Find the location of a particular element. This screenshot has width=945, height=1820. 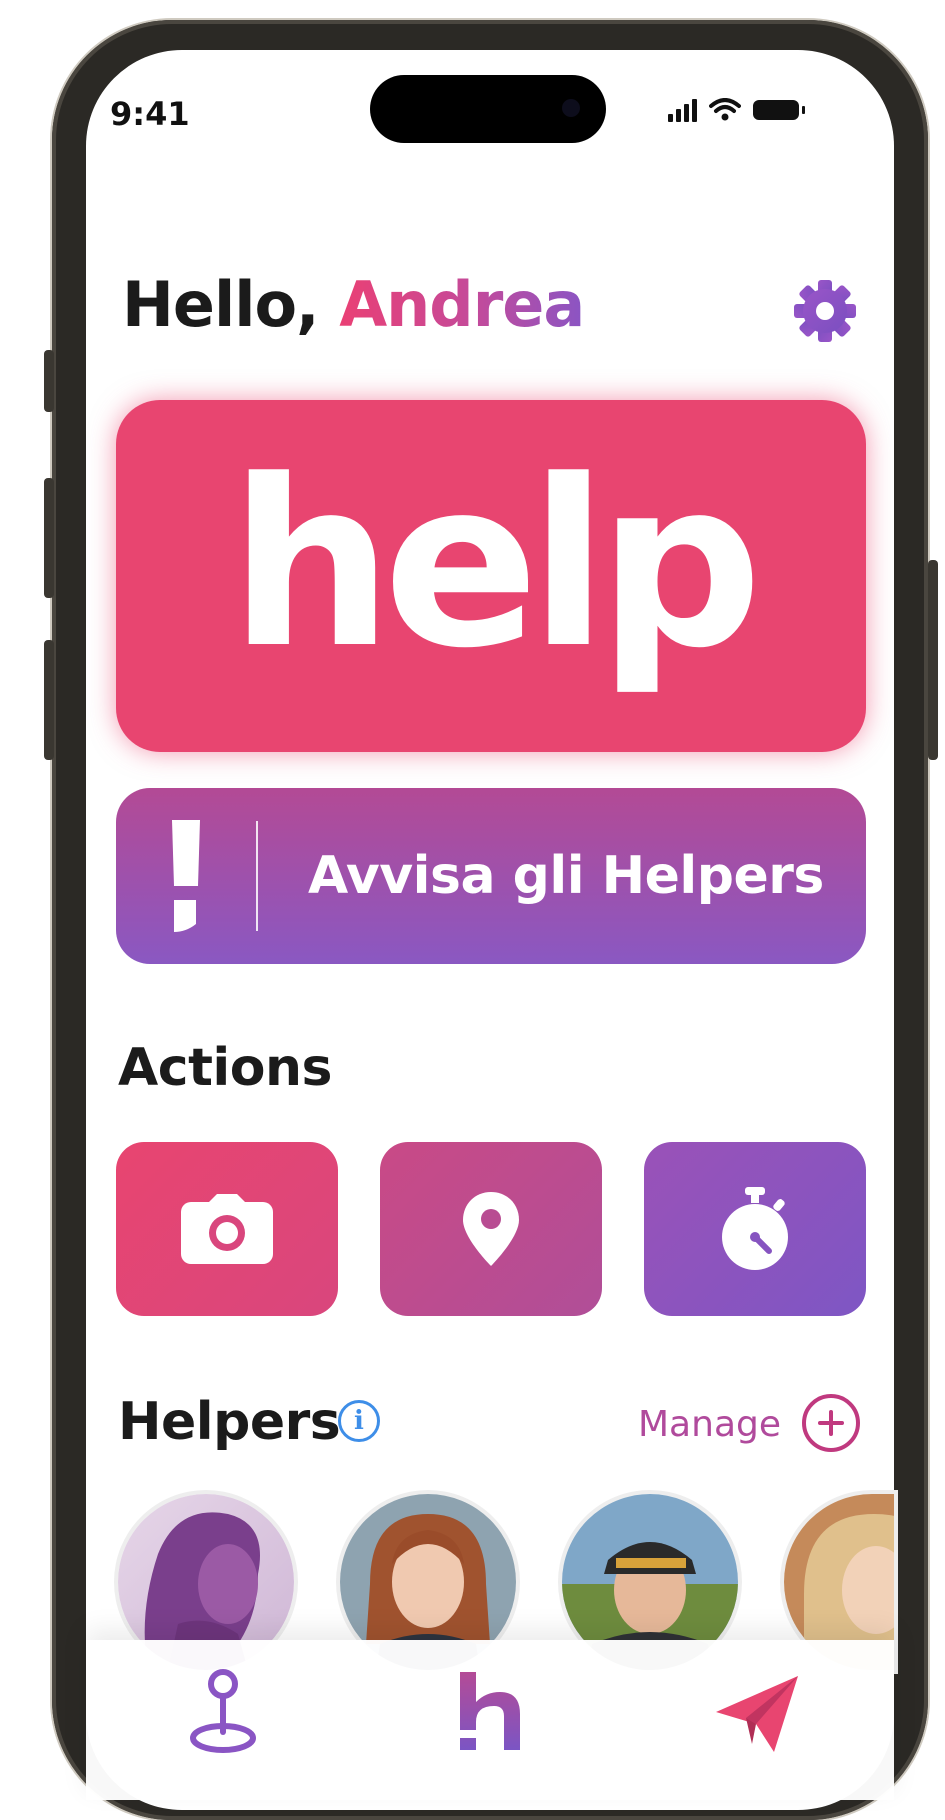

settings-button is located at coordinates (825, 311).